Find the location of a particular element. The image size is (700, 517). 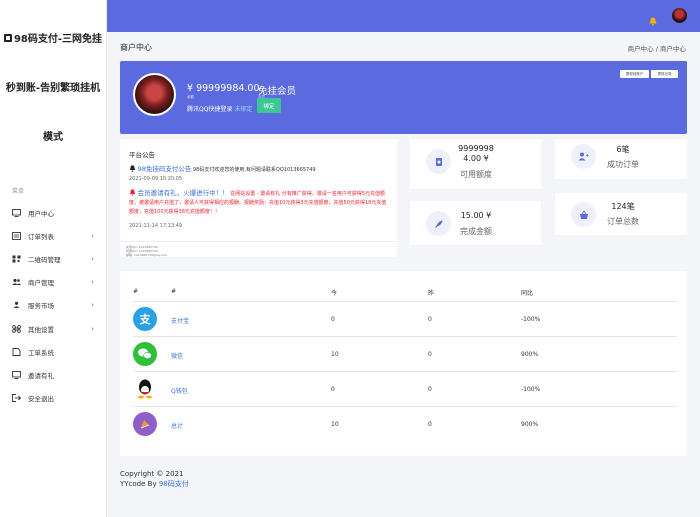

total-icon is located at coordinates (145, 424).